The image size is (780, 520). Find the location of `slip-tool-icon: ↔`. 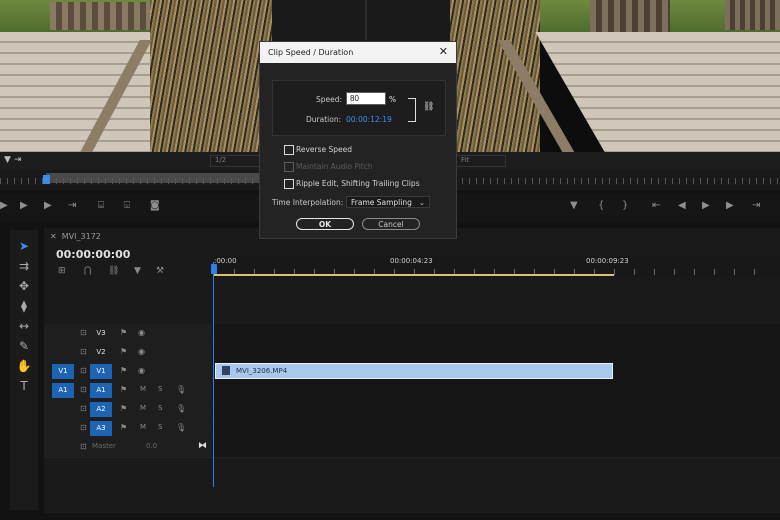

slip-tool-icon: ↔ is located at coordinates (24, 326).